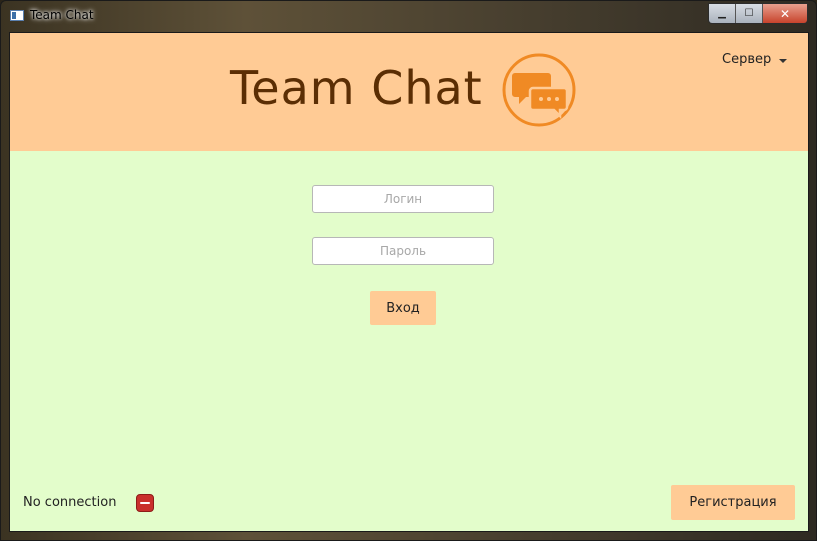 The width and height of the screenshot is (817, 541). Describe the element at coordinates (70, 502) in the screenshot. I see `connection-status-text: No connection` at that location.